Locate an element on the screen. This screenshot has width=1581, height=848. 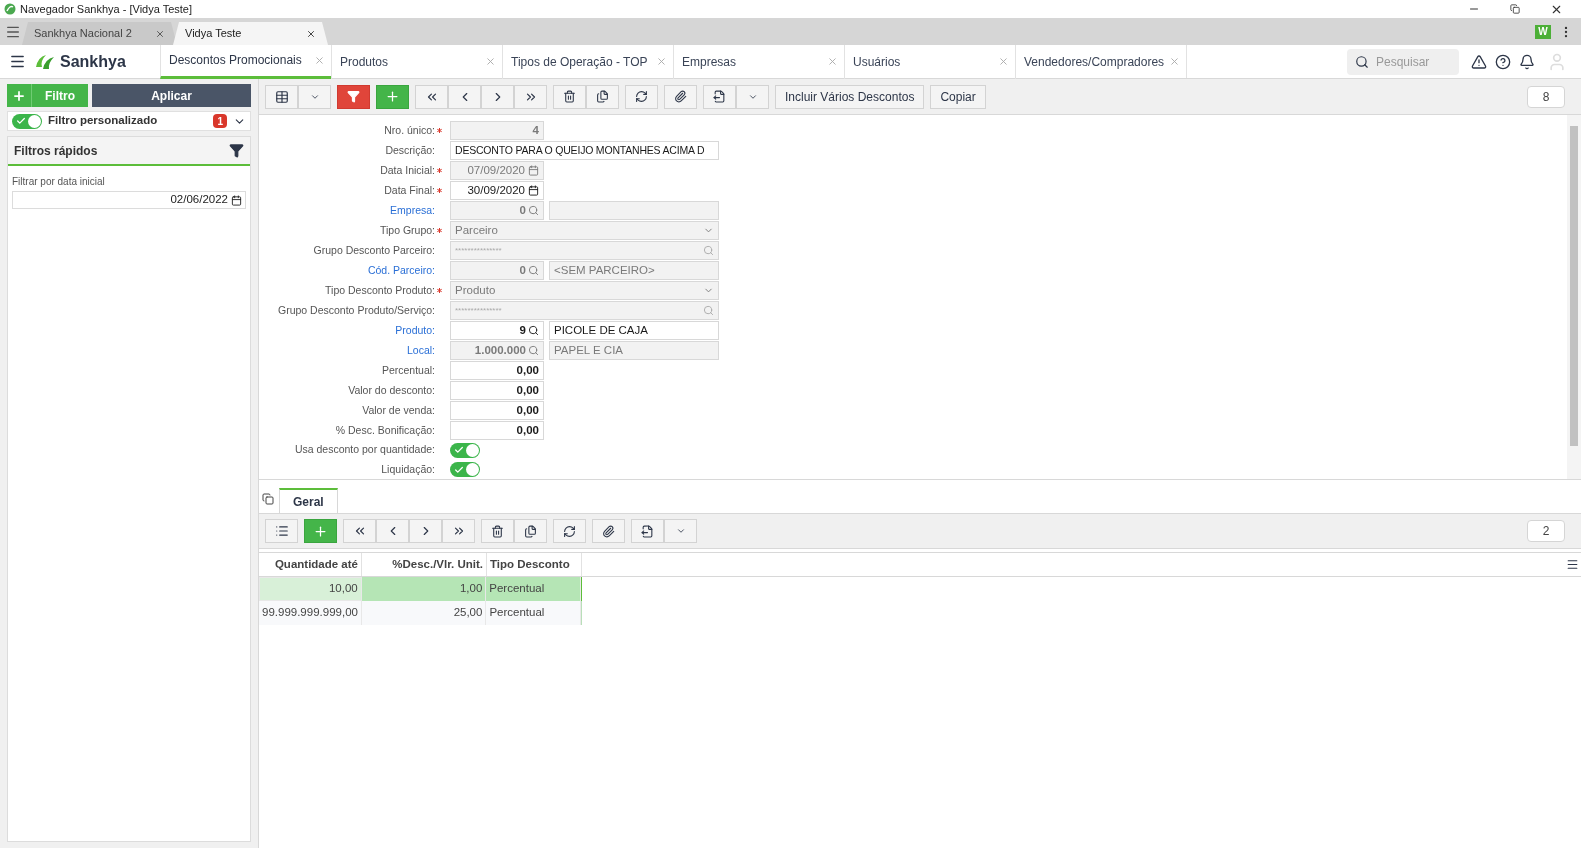
apply-button: Aplicar is located at coordinates (171, 95).